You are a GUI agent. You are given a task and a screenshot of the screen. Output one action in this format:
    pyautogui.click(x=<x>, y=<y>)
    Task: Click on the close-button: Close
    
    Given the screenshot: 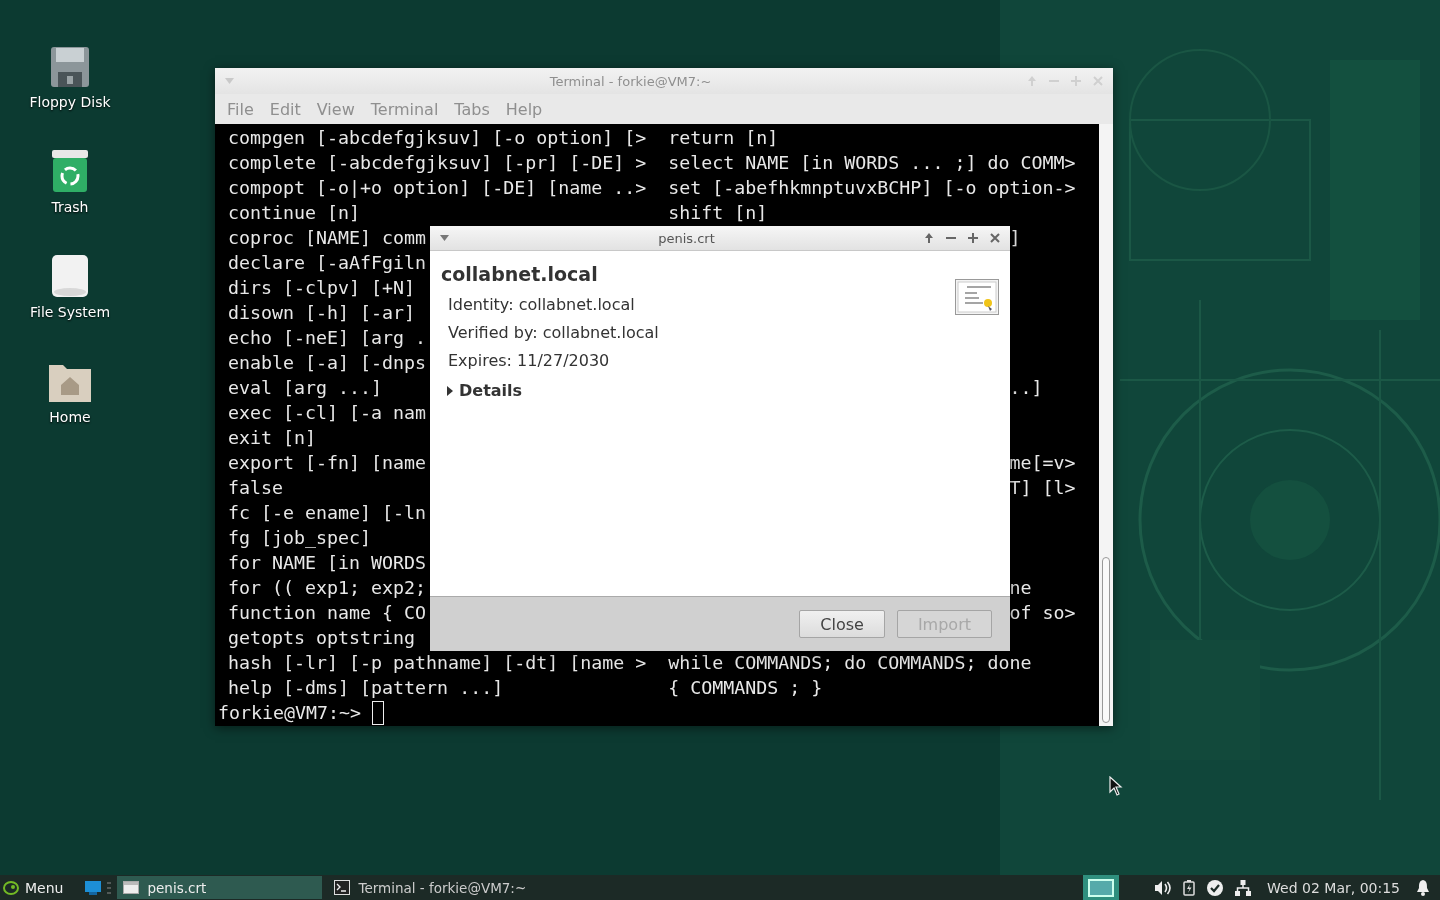 What is the action you would take?
    pyautogui.click(x=842, y=624)
    